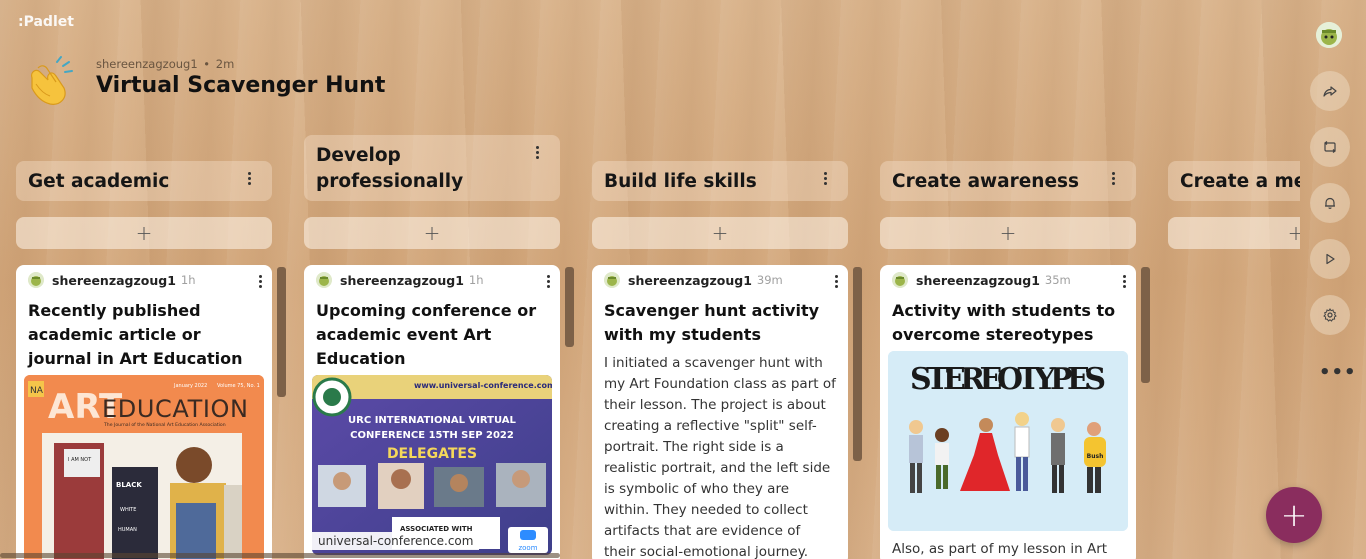 This screenshot has width=1366, height=559. I want to click on card-title: Scavenger hunt activity with my students, so click(712, 322).